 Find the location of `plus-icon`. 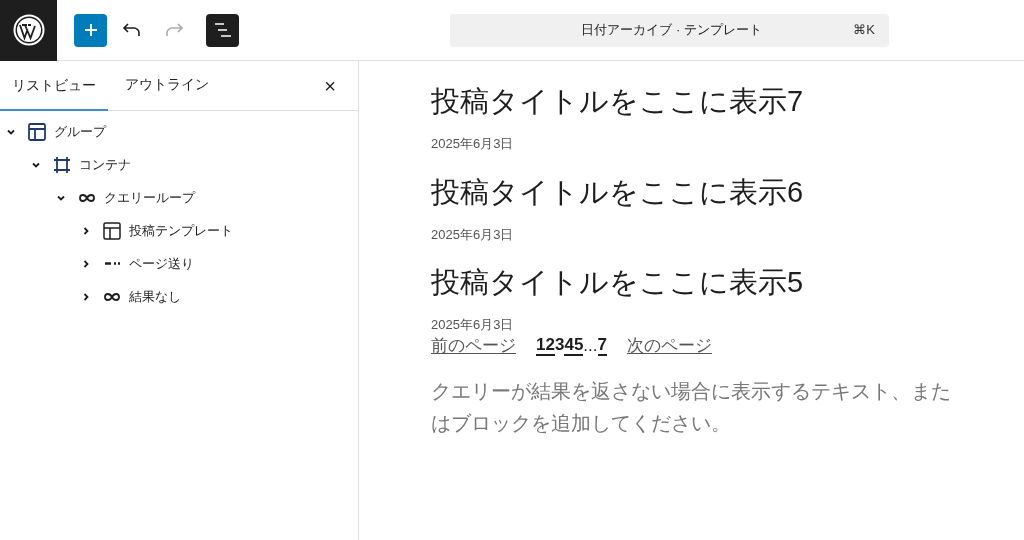

plus-icon is located at coordinates (90, 30).